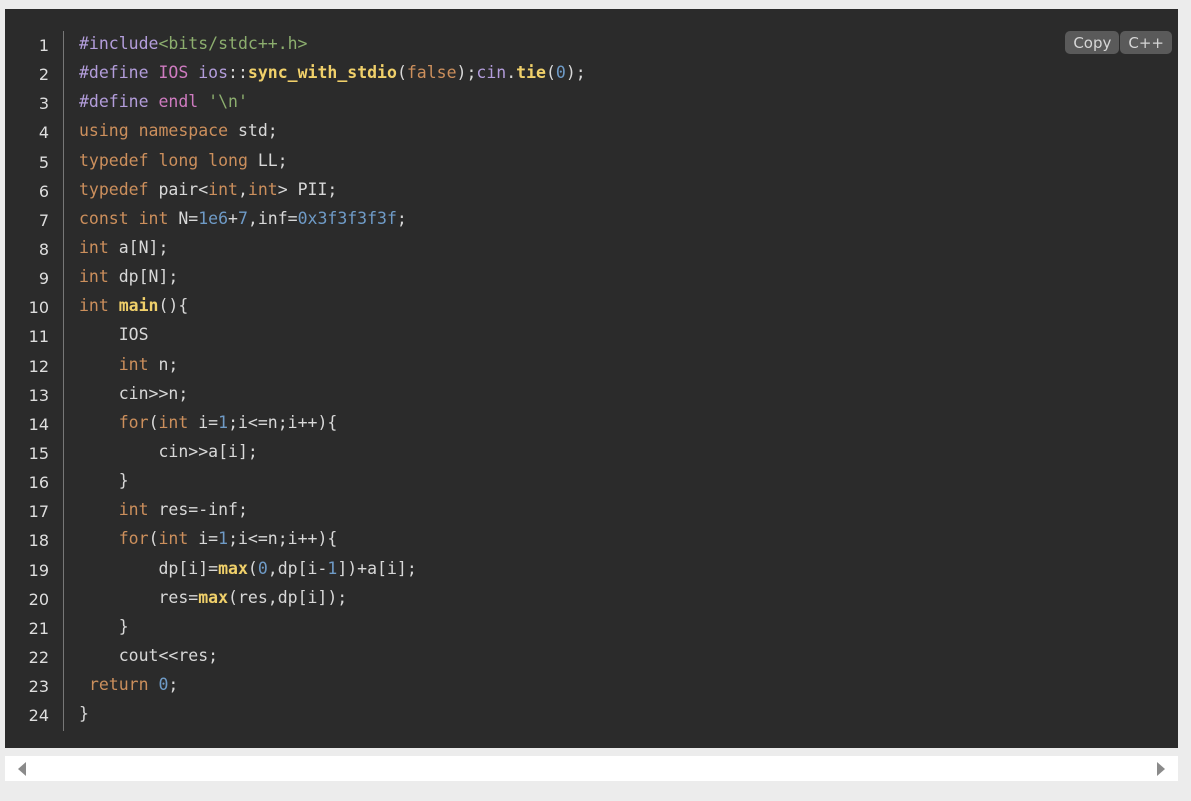 Image resolution: width=1191 pixels, height=801 pixels. Describe the element at coordinates (511, 73) in the screenshot. I see `code-token: .` at that location.